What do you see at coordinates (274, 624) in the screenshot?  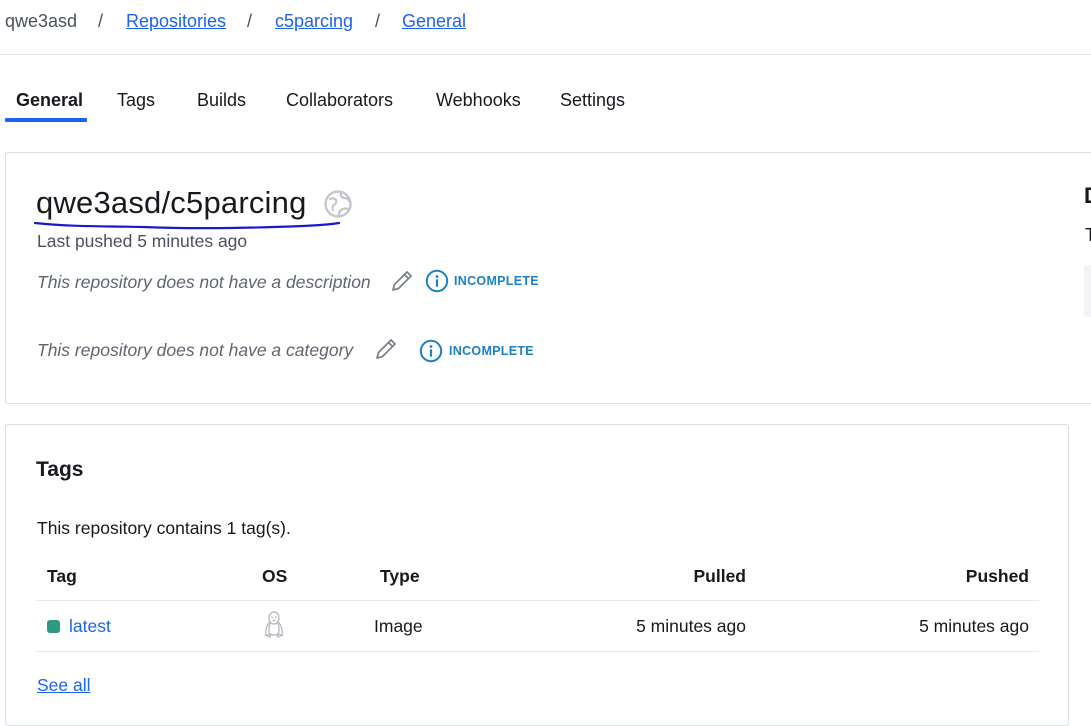 I see `linux-icon` at bounding box center [274, 624].